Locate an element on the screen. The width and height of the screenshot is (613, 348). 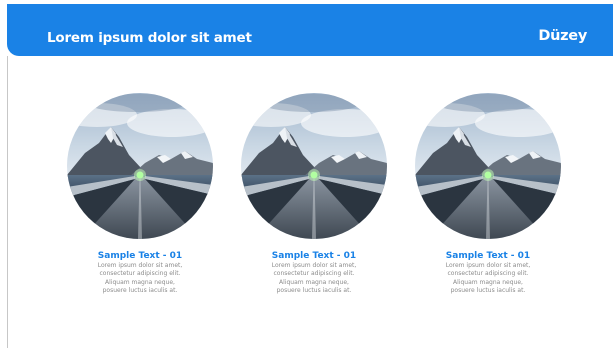
page-title: Lorem ipsum dolor sit amet is located at coordinates (149, 38).